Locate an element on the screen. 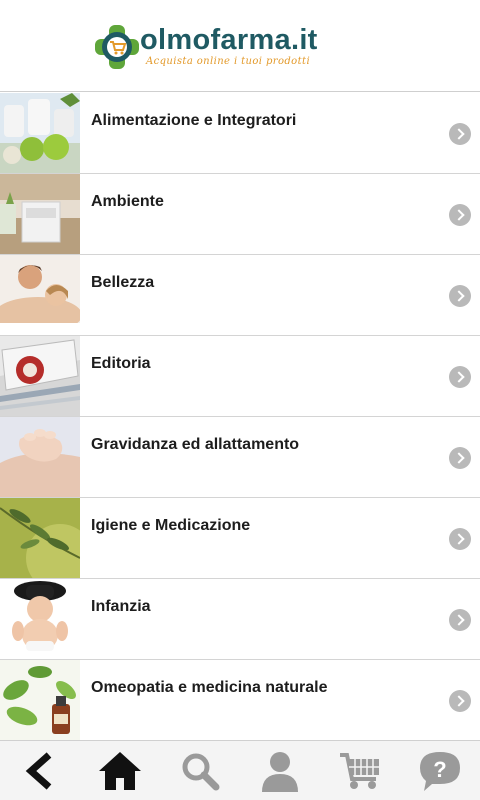 The width and height of the screenshot is (480, 800). category-label: Igiene e Medicazione is located at coordinates (171, 525).